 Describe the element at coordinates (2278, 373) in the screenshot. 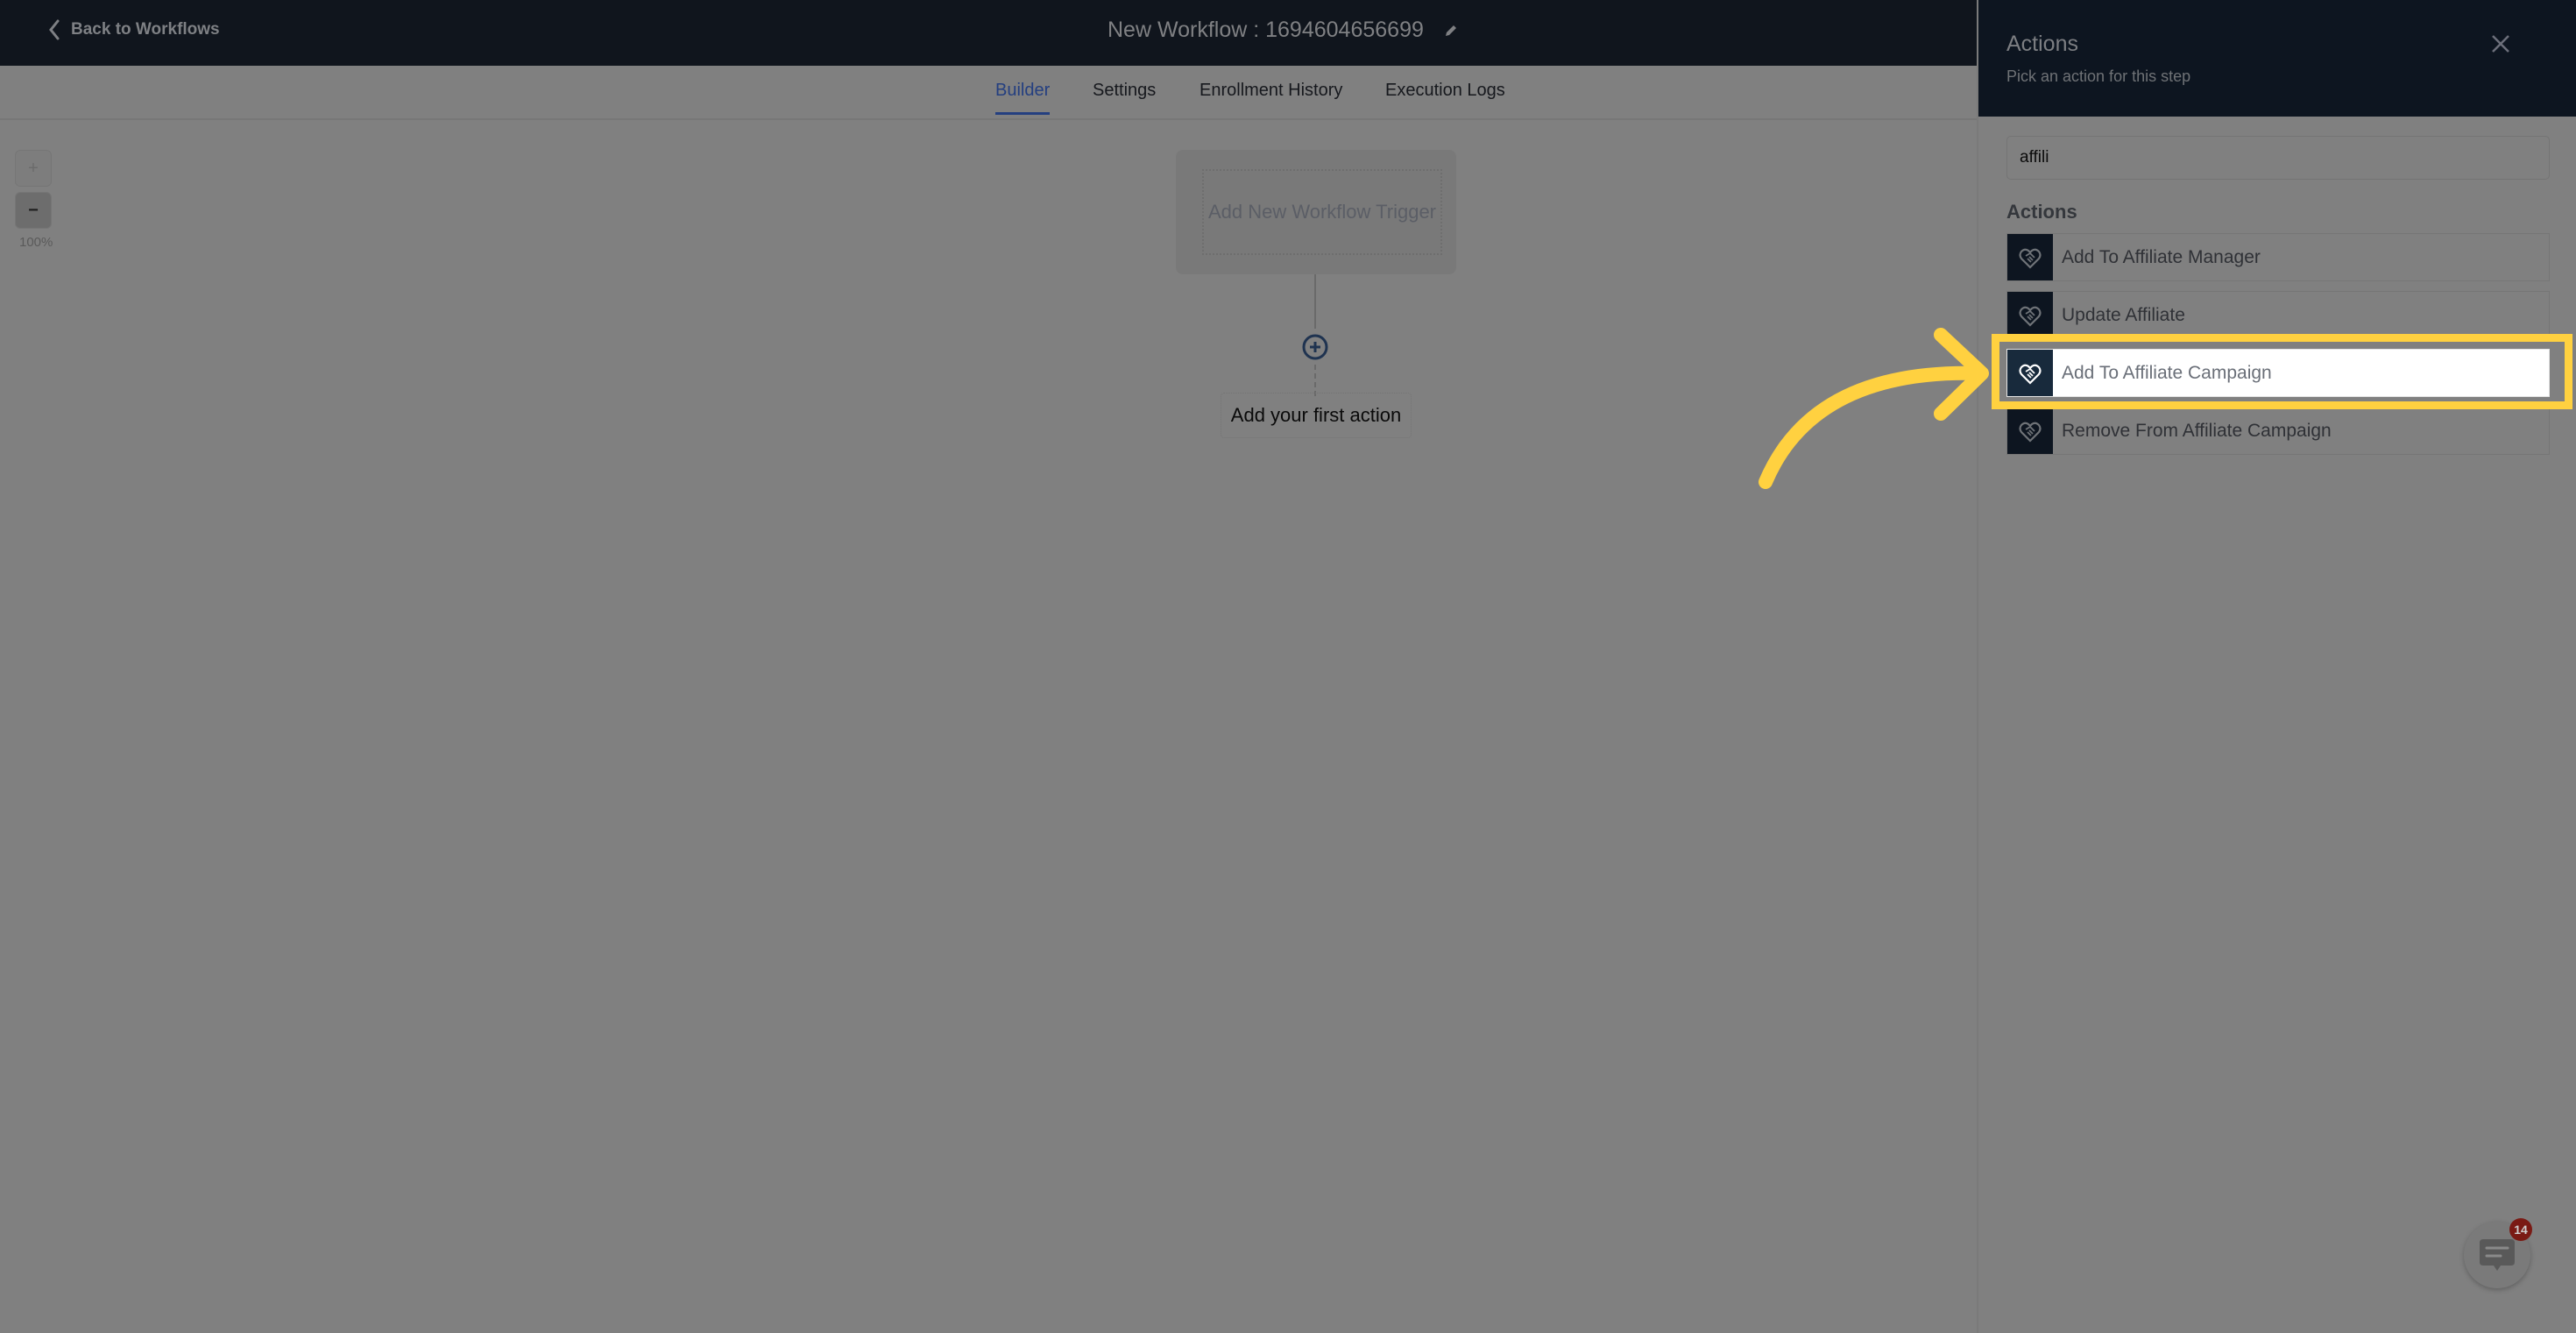

I see `action-item-add-to-affiliate-campaign: Add To Affiliate Campaign` at that location.